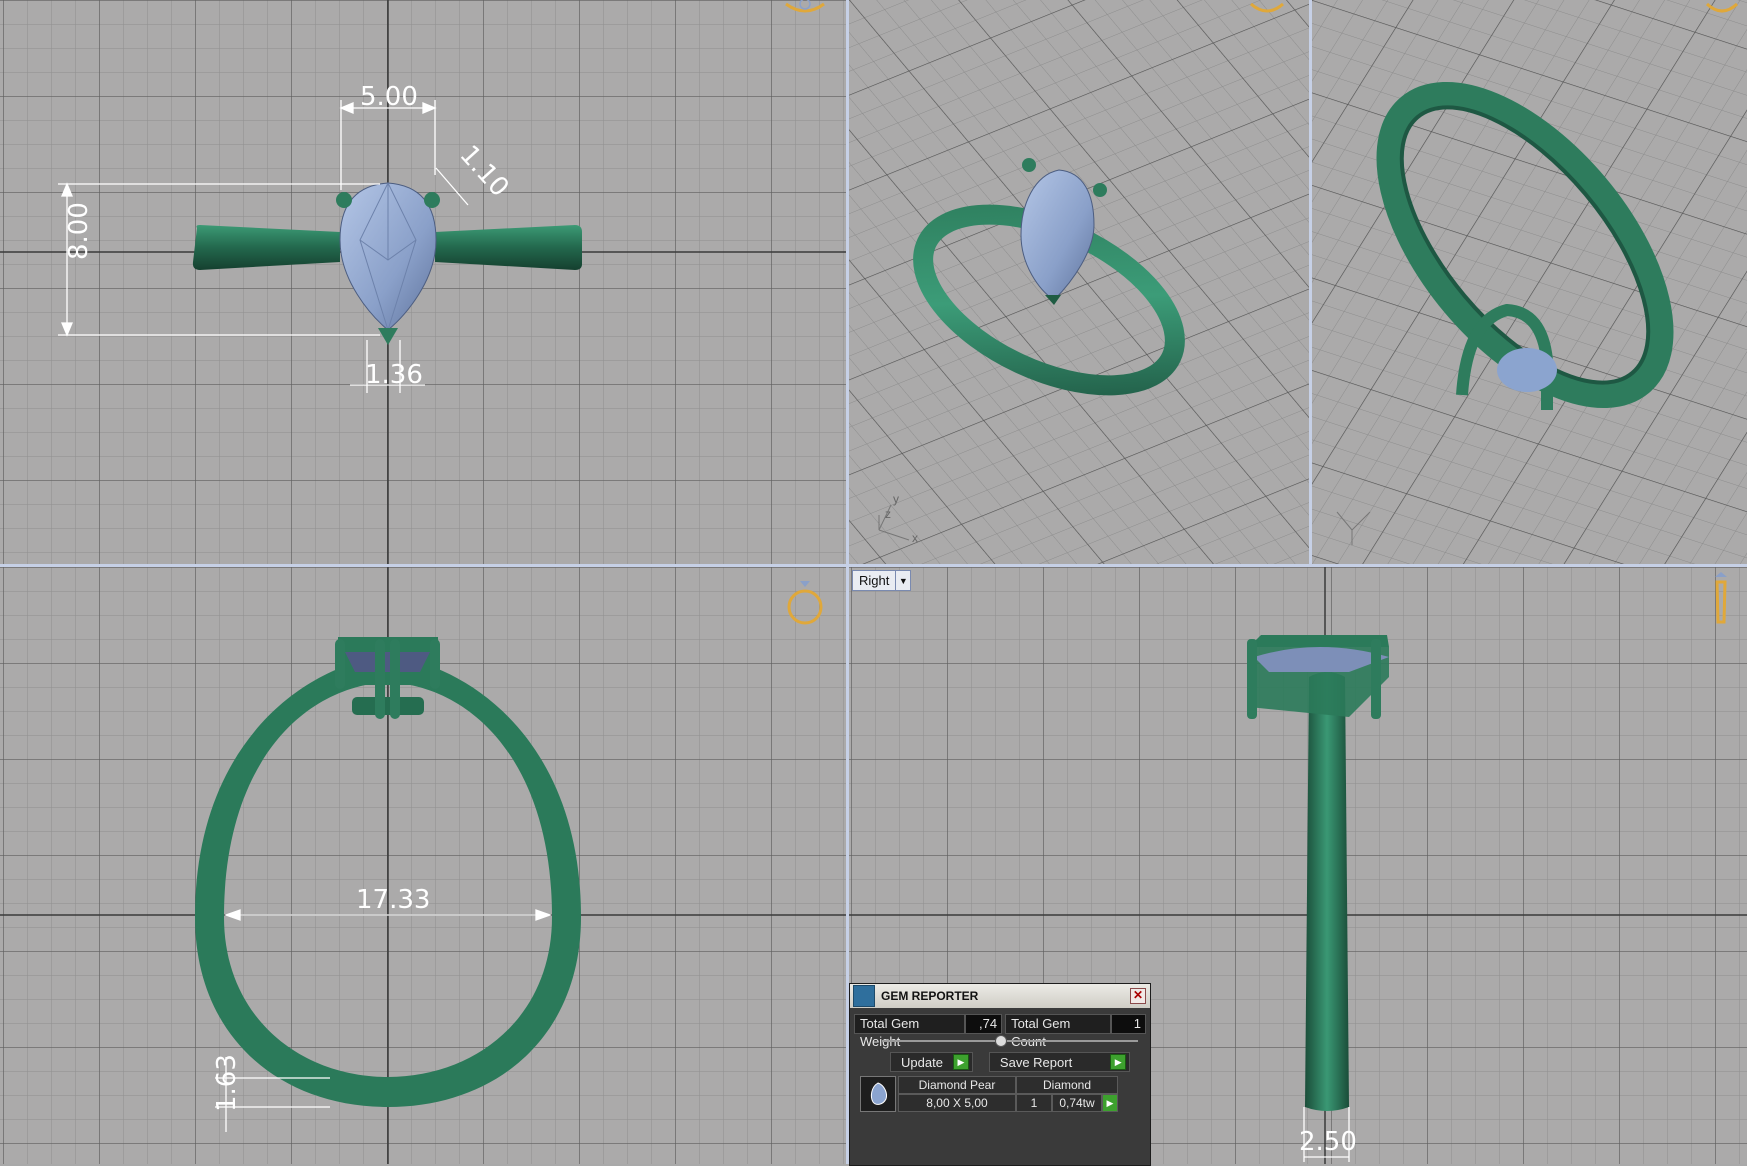  What do you see at coordinates (1001, 1041) in the screenshot?
I see `slider-knob` at bounding box center [1001, 1041].